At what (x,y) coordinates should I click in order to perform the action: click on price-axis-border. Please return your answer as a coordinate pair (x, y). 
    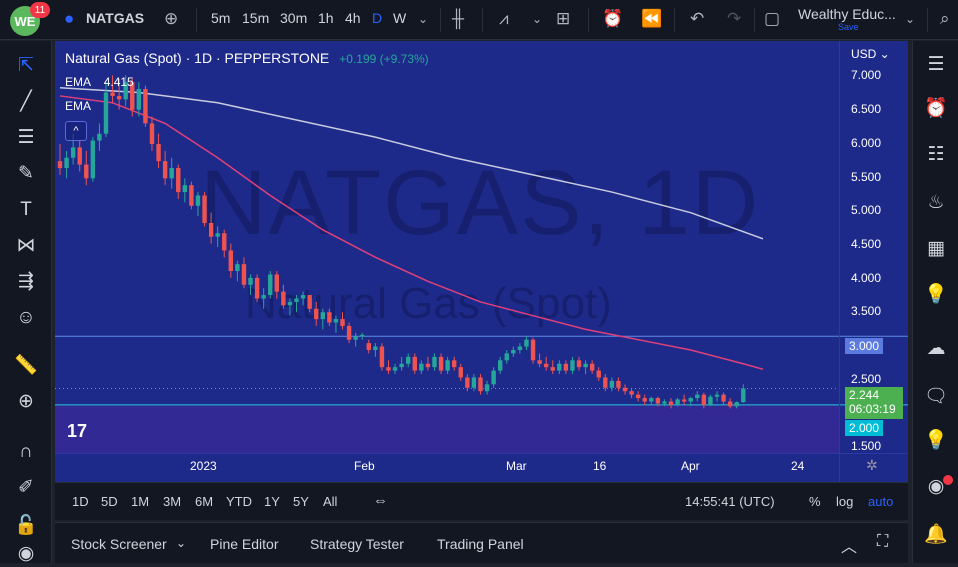
    Looking at the image, I should click on (839, 261).